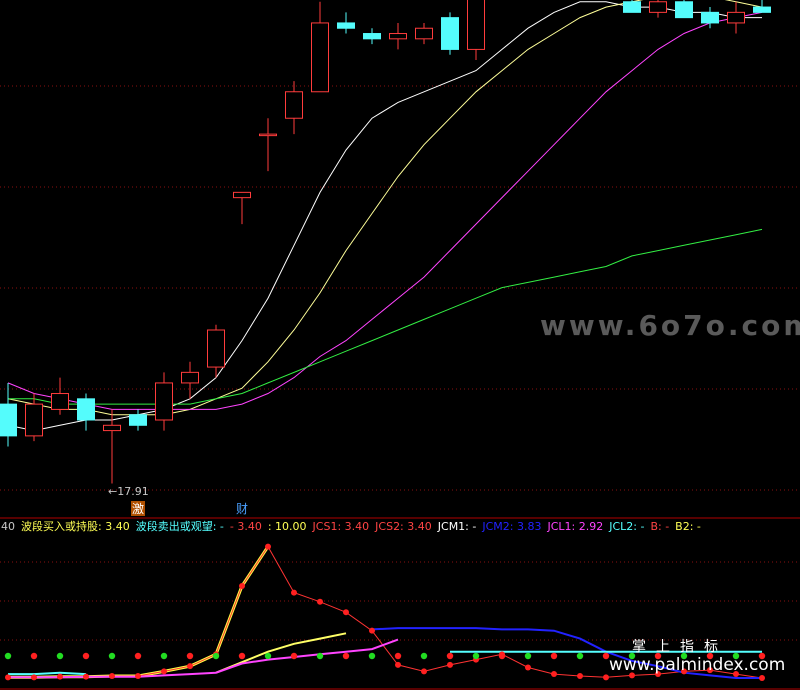  Describe the element at coordinates (242, 509) in the screenshot. I see `panel-marker-2: 财` at that location.